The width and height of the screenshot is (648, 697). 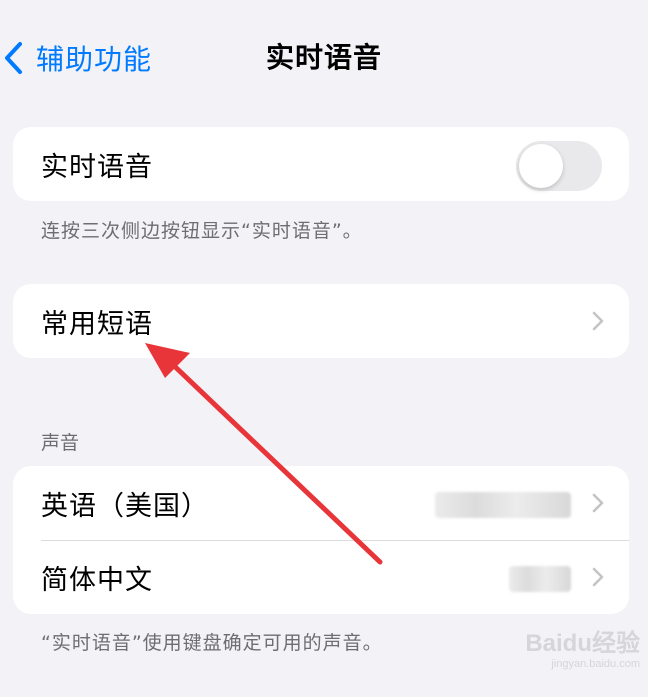 I want to click on watermark: Baidu经验 jingyan.baidu.com, so click(x=580, y=658).